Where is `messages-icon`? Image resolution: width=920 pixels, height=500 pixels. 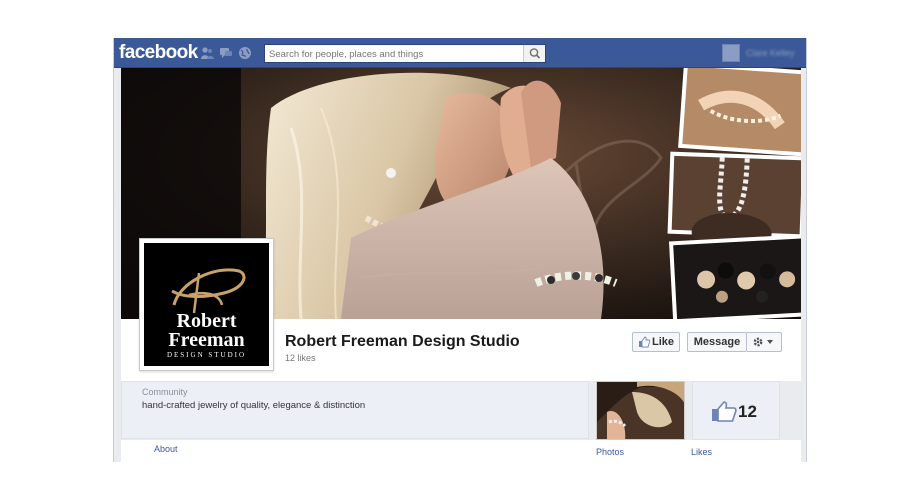 messages-icon is located at coordinates (226, 53).